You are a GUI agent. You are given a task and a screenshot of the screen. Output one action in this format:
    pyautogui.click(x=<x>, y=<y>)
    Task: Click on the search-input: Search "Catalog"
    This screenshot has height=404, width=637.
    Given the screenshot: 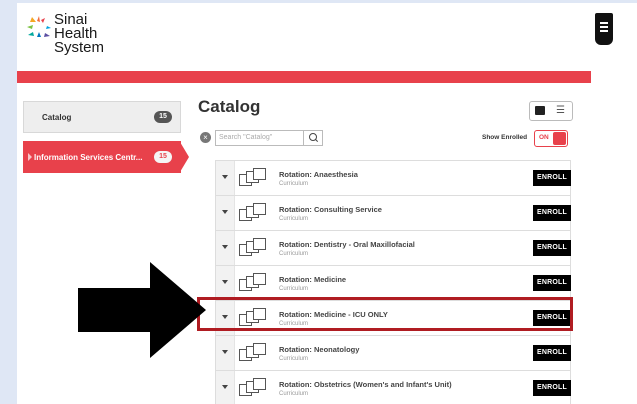 What is the action you would take?
    pyautogui.click(x=259, y=138)
    